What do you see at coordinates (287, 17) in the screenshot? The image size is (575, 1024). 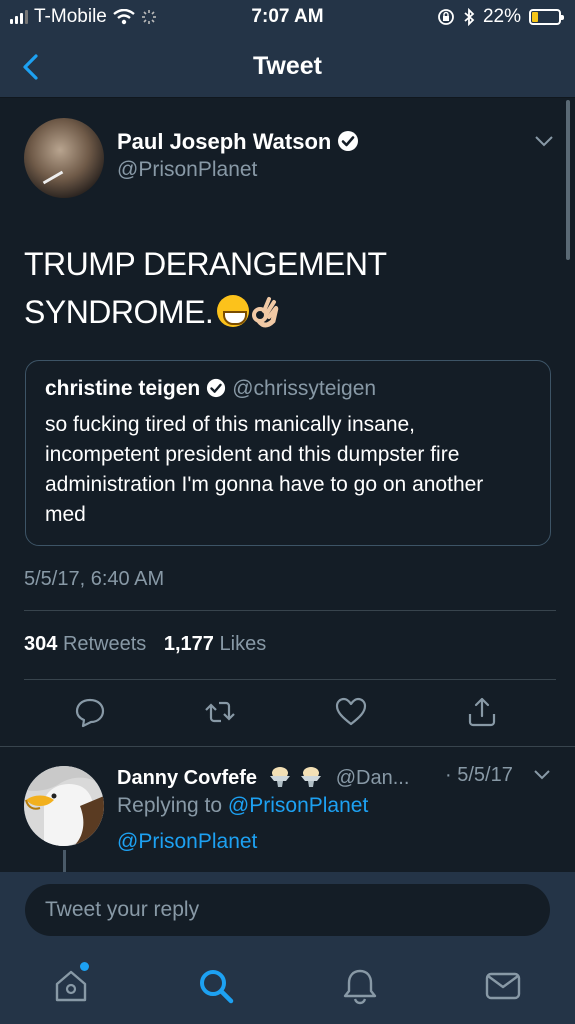 I see `status-bar: T-Mobile 7:07 AM 22%` at bounding box center [287, 17].